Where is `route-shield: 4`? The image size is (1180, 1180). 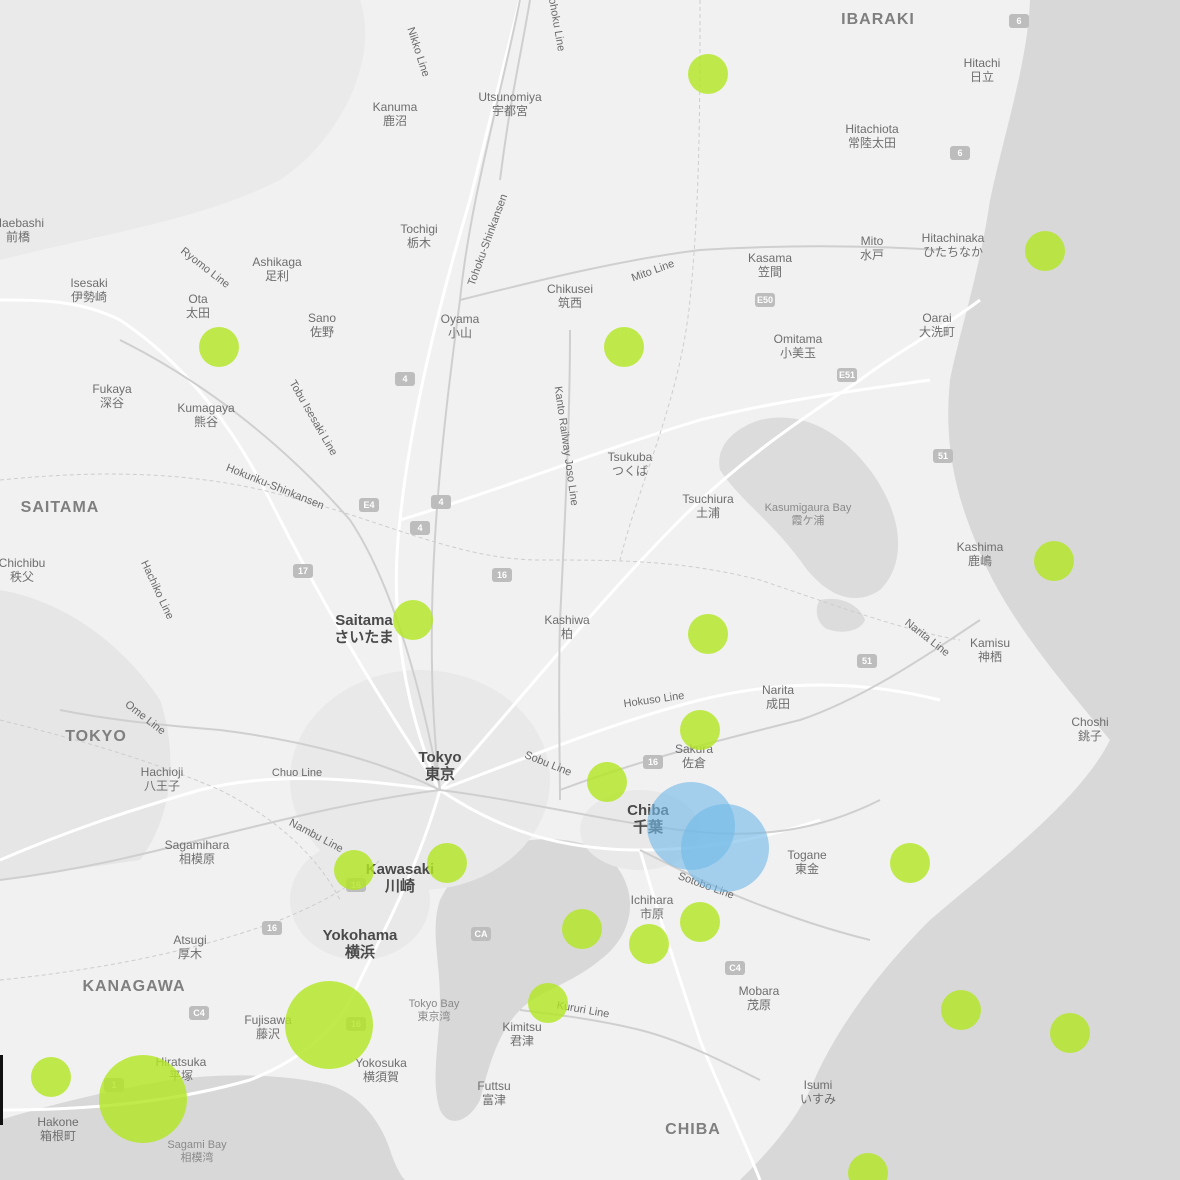
route-shield: 4 is located at coordinates (441, 502).